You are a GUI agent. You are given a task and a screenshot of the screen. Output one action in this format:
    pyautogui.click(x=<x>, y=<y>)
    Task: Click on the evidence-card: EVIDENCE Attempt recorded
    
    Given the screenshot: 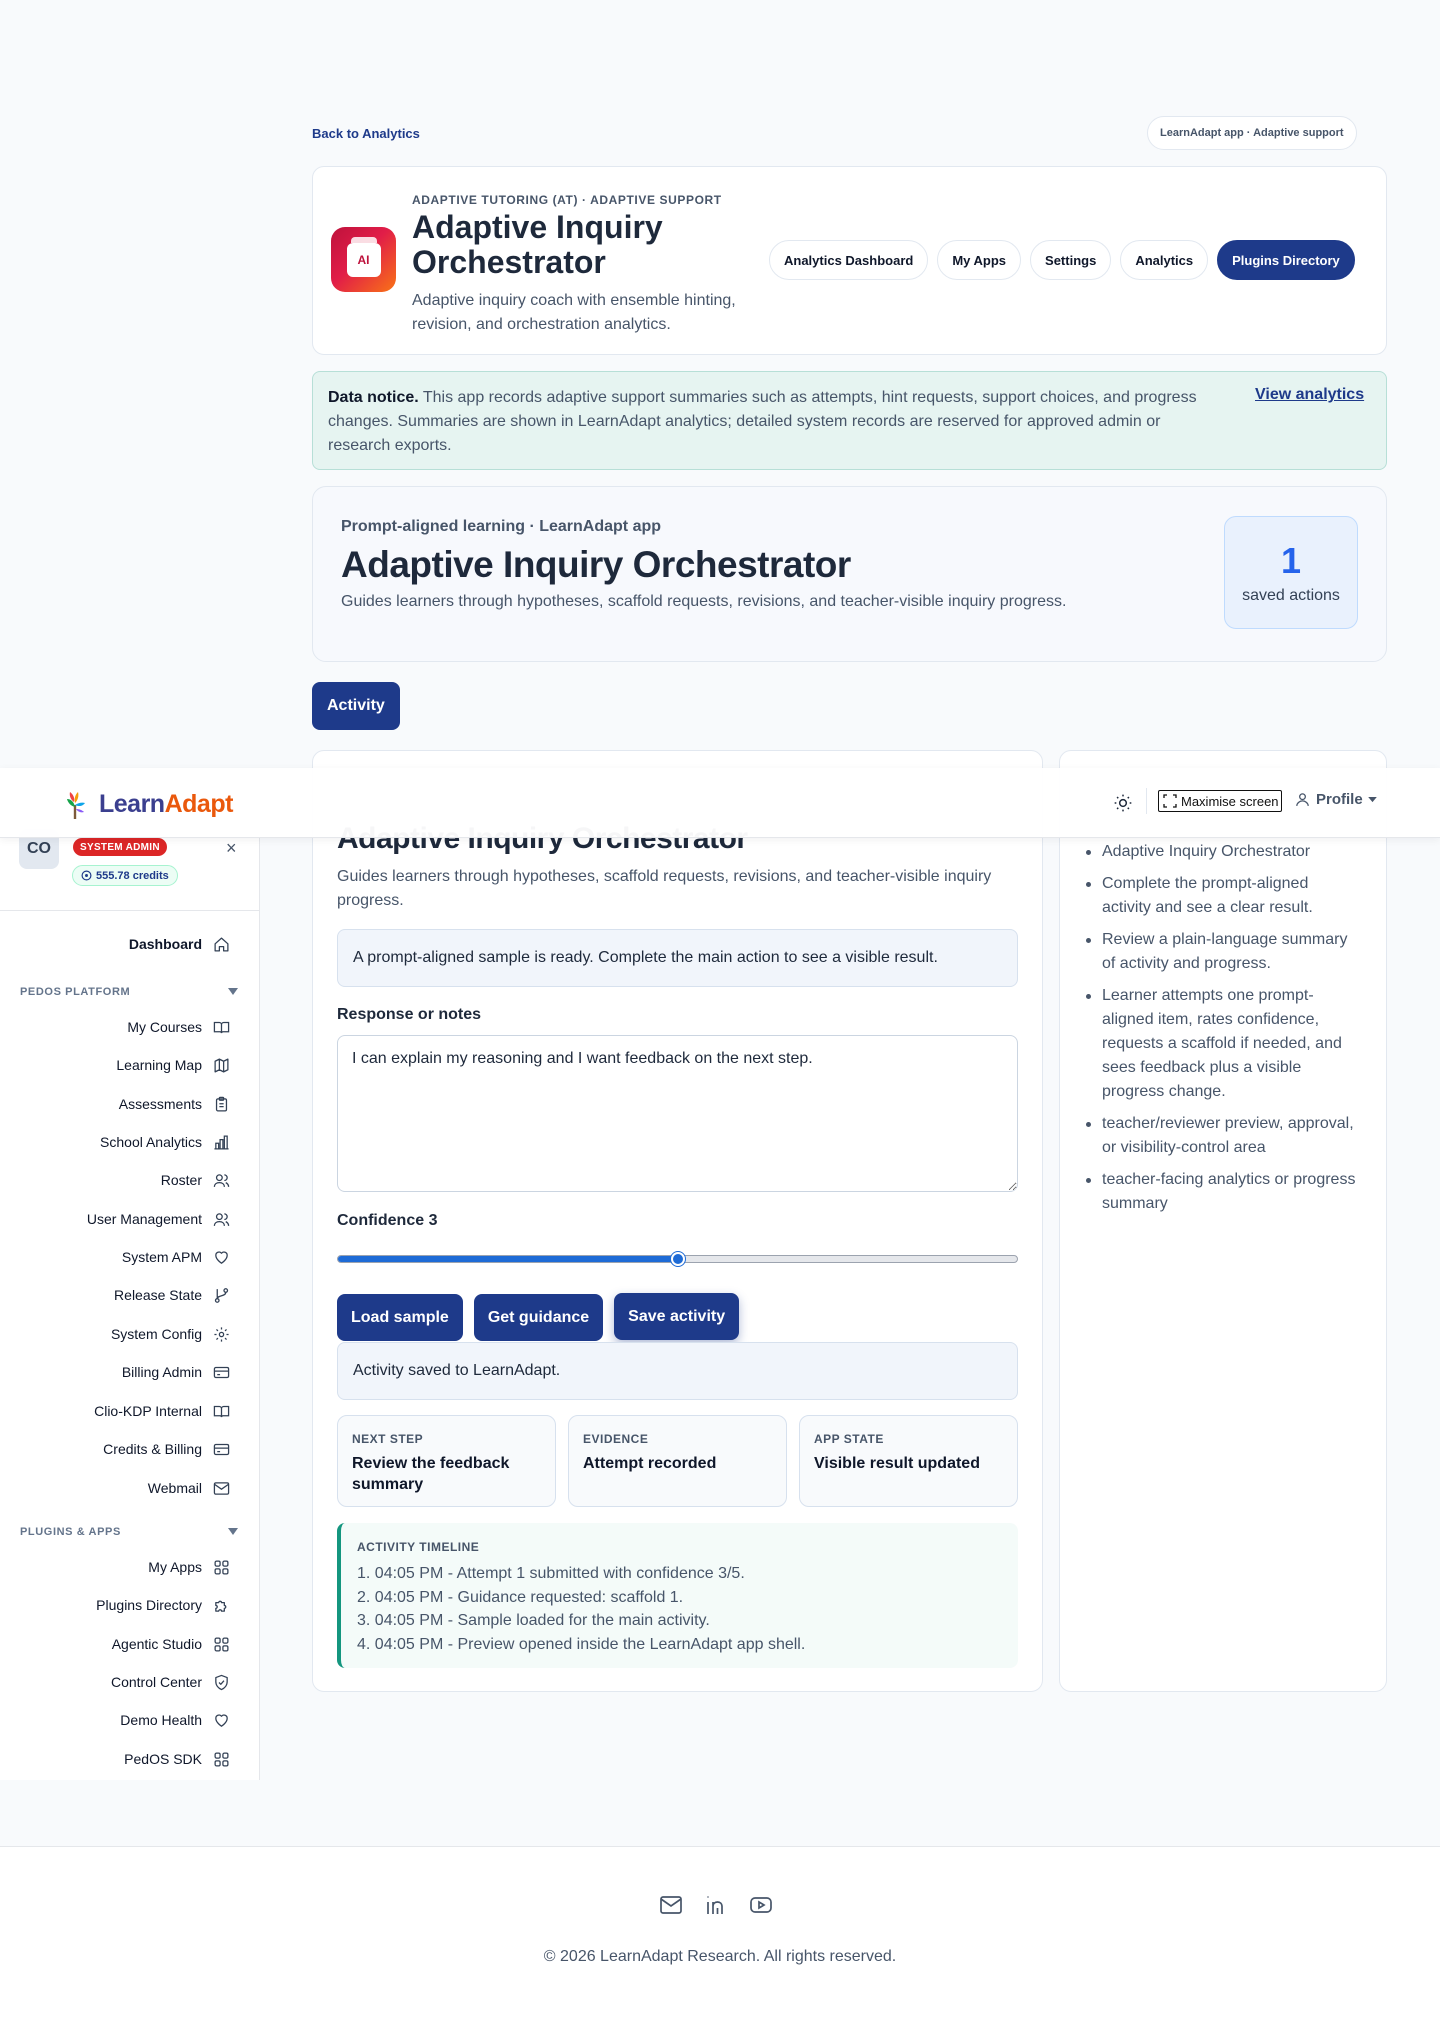 What is the action you would take?
    pyautogui.click(x=677, y=1461)
    